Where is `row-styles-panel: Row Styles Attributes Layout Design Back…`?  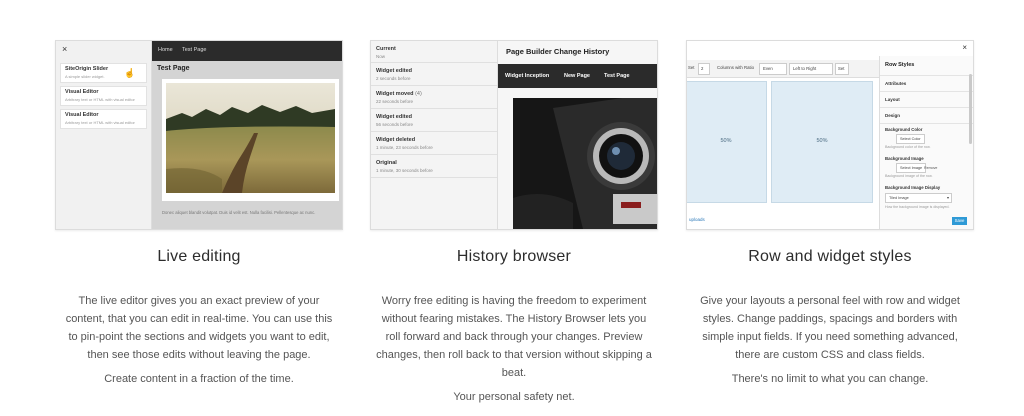 row-styles-panel: Row Styles Attributes Layout Design Back… is located at coordinates (926, 142).